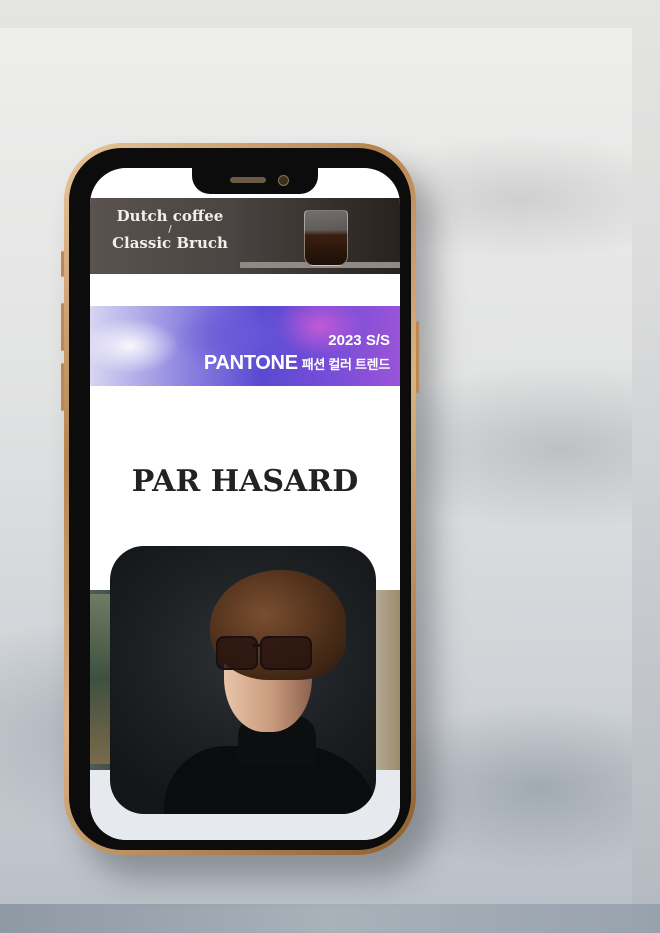  What do you see at coordinates (346, 364) in the screenshot?
I see `pantone-subtitle: 패션 컬러 트렌드` at bounding box center [346, 364].